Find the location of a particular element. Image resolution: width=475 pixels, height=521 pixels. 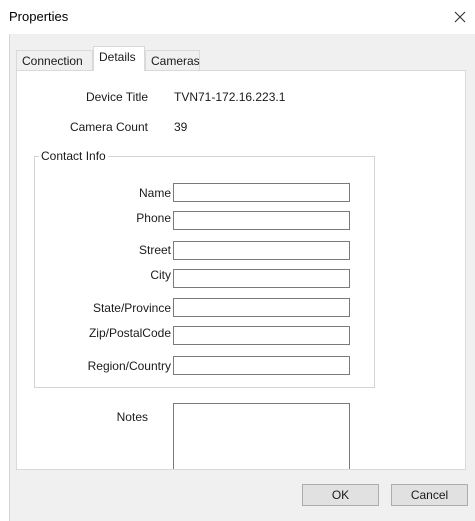

tab-connection: Connection is located at coordinates (54, 60).